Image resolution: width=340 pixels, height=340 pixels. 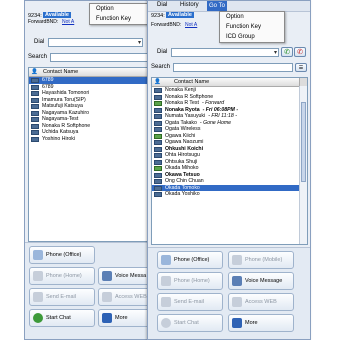 What do you see at coordinates (166, 25) in the screenshot?
I see `forward-label: ForwardBND:` at bounding box center [166, 25].